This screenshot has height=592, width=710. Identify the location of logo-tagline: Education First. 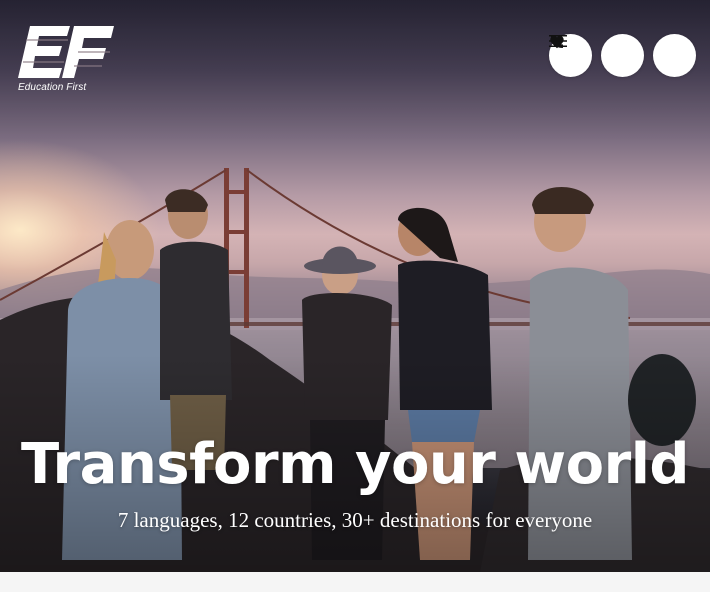
(52, 87).